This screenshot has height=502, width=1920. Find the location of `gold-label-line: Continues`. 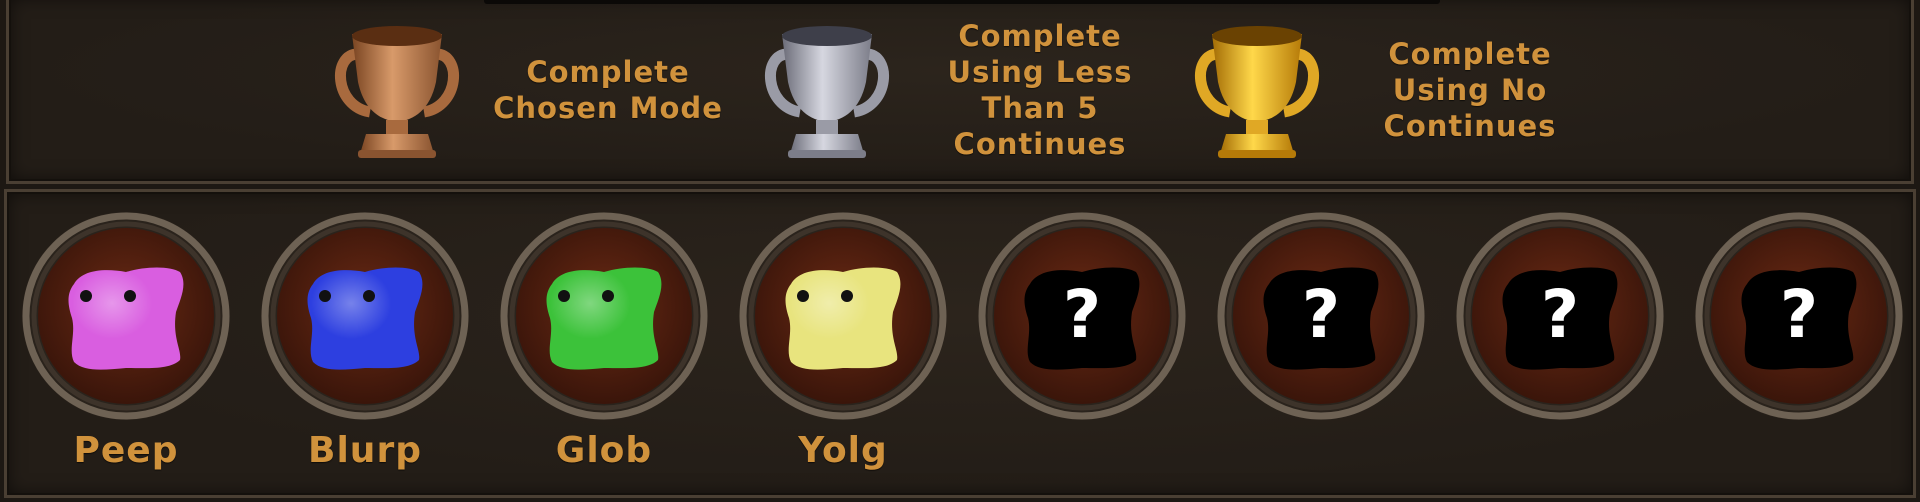

gold-label-line: Continues is located at coordinates (1470, 126).